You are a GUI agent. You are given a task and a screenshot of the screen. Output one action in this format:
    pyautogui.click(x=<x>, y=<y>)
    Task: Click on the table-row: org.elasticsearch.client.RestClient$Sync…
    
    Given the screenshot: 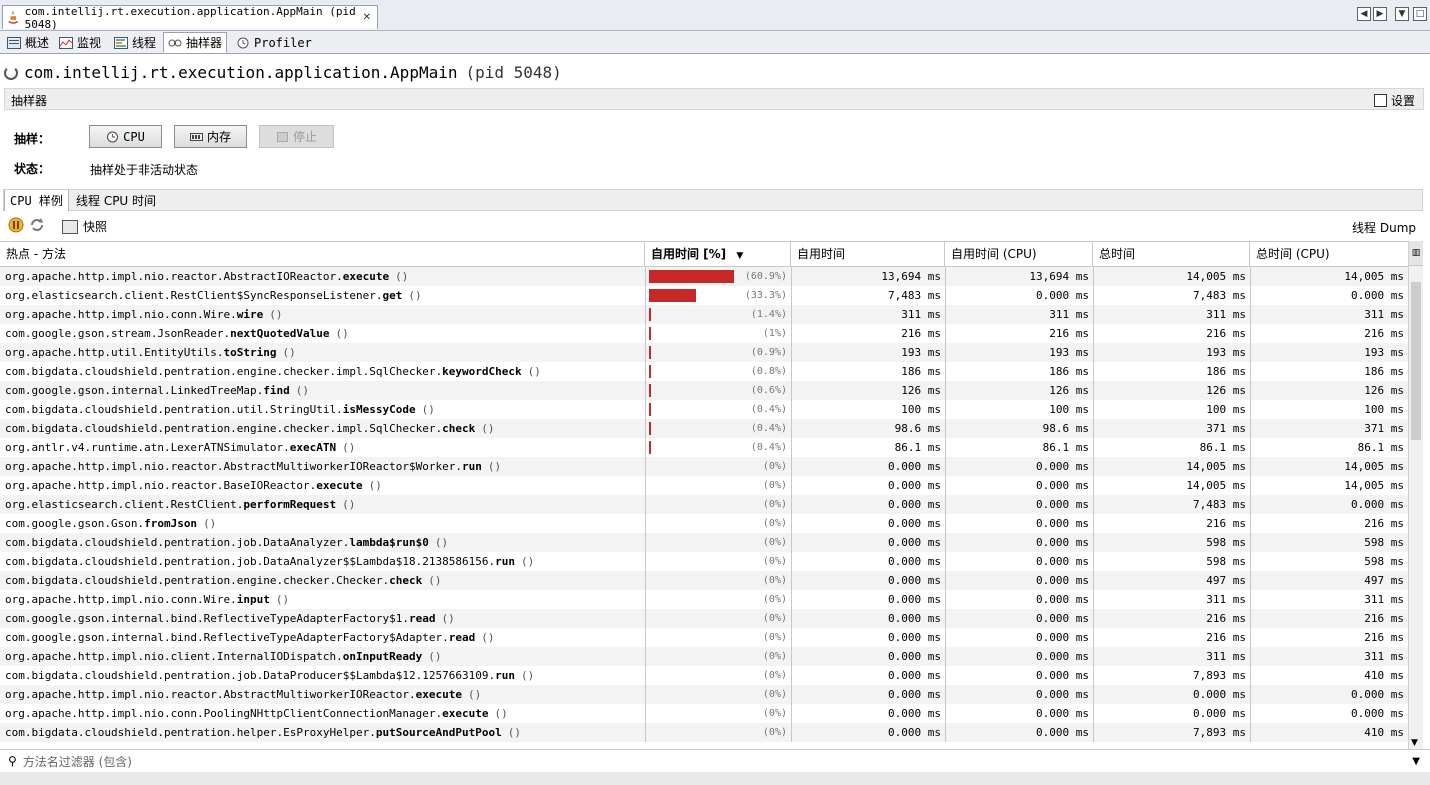 What is the action you would take?
    pyautogui.click(x=704, y=295)
    